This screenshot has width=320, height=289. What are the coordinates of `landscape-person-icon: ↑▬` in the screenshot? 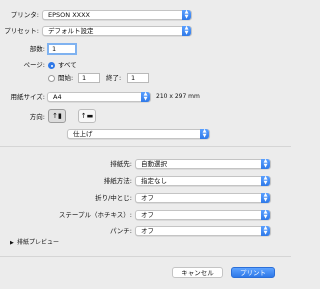 It's located at (87, 116).